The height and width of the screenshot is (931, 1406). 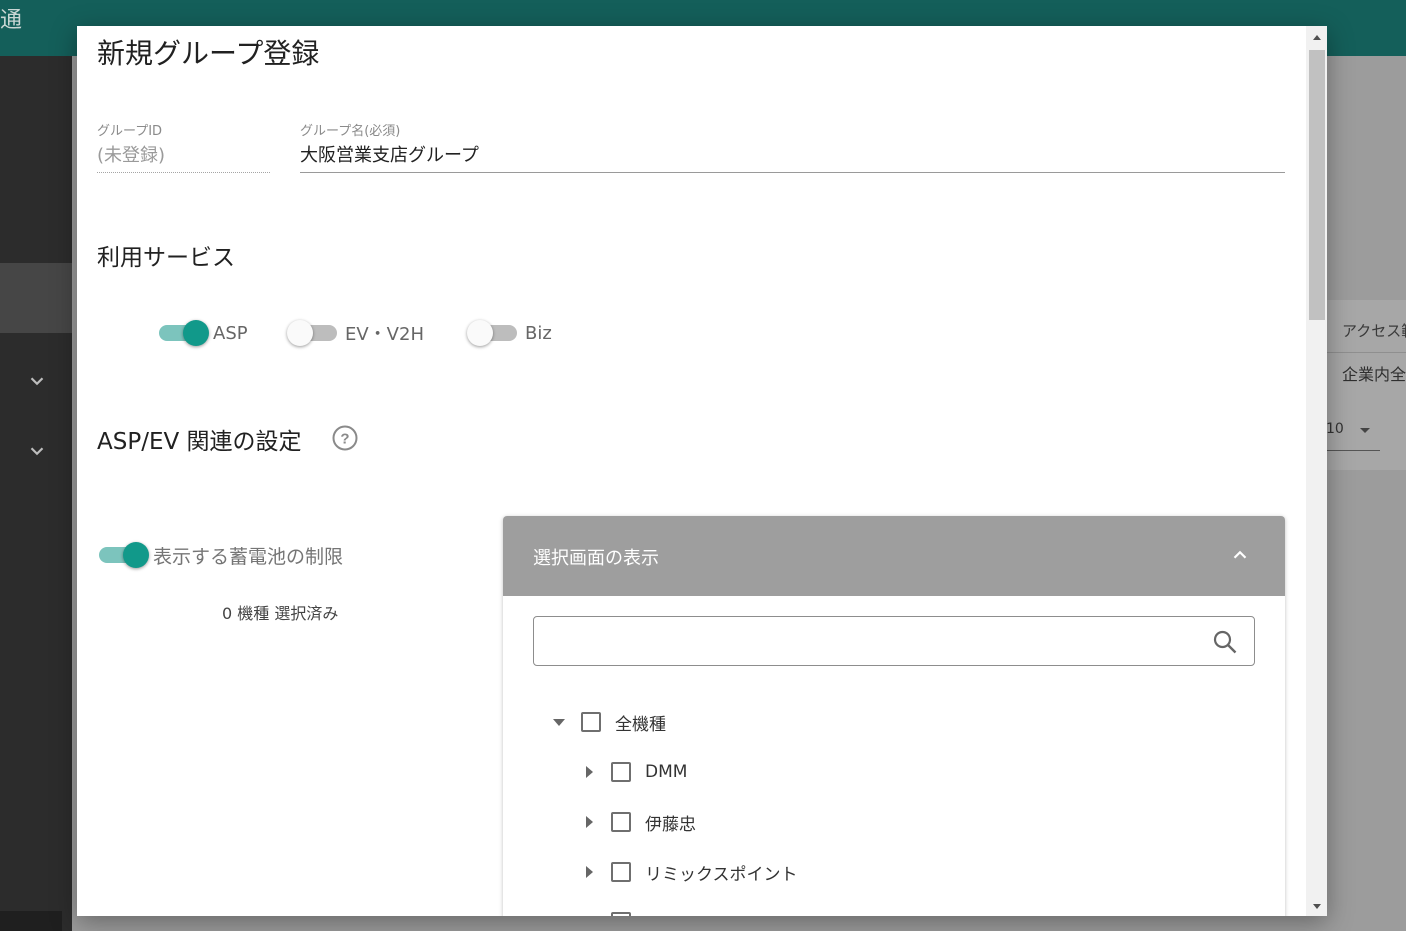 I want to click on table-row: 企業内全, so click(x=1366, y=371).